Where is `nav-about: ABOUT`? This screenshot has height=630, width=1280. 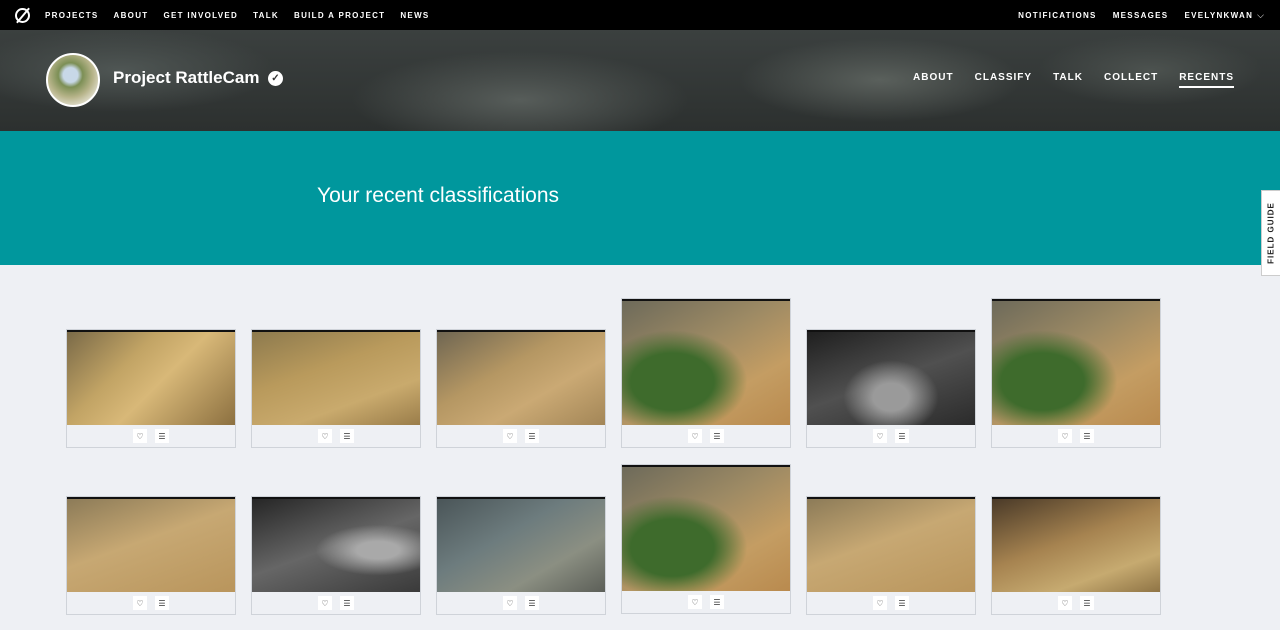 nav-about: ABOUT is located at coordinates (131, 15).